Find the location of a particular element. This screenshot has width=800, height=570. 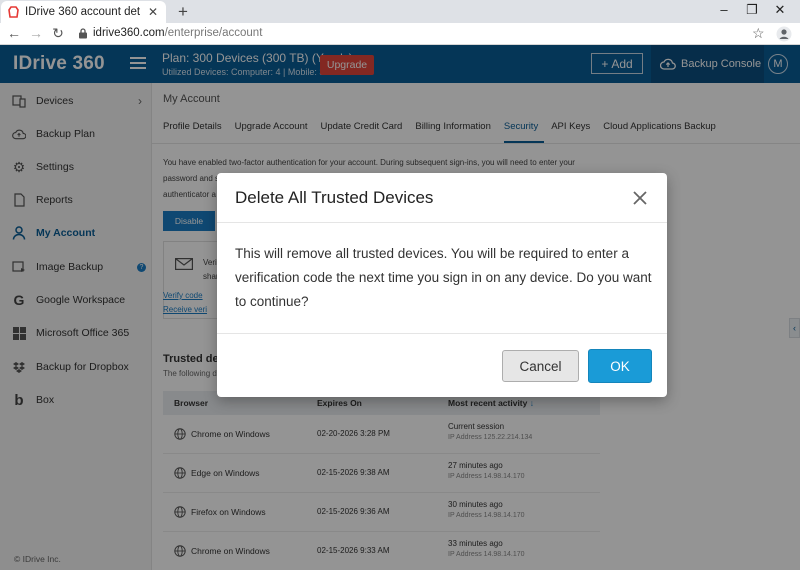

window-close-icon: ✕ is located at coordinates (780, 10).